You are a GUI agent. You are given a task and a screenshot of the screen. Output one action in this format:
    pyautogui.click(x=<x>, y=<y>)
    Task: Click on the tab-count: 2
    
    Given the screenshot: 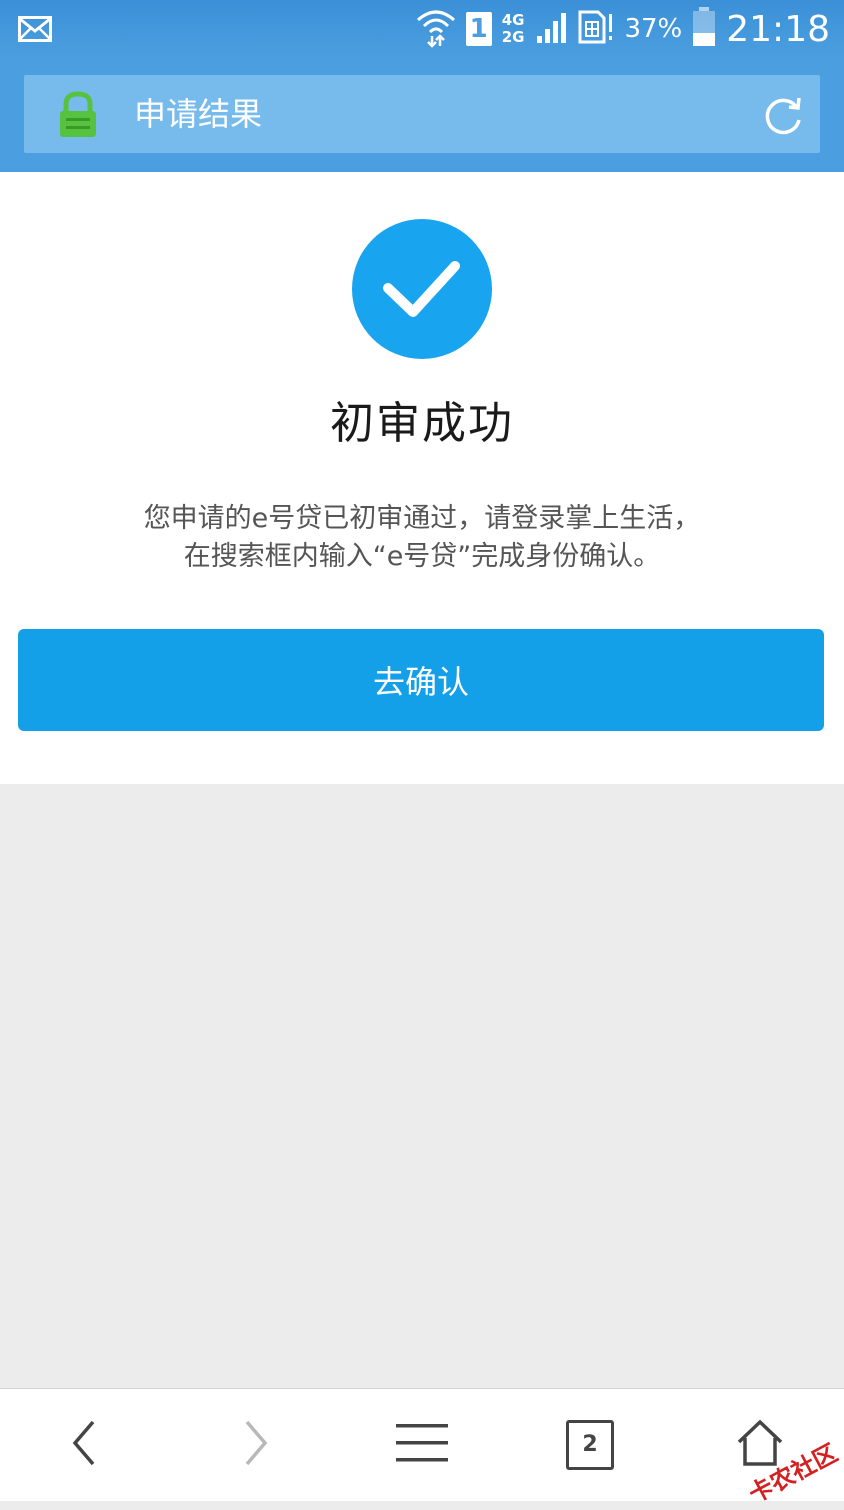 What is the action you would take?
    pyautogui.click(x=590, y=1445)
    